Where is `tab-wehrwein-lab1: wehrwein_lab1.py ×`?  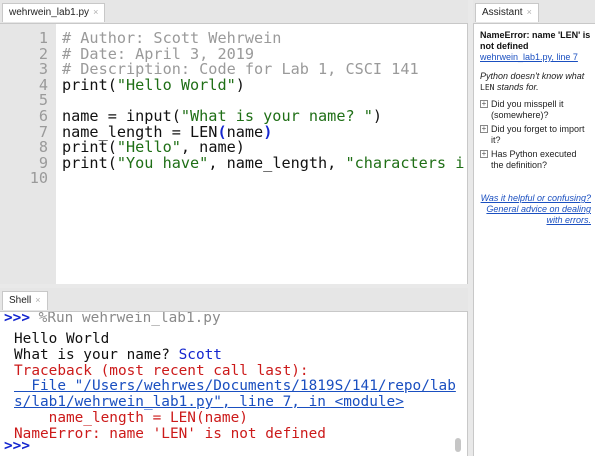
tab-wehrwein-lab1: wehrwein_lab1.py × is located at coordinates (54, 12).